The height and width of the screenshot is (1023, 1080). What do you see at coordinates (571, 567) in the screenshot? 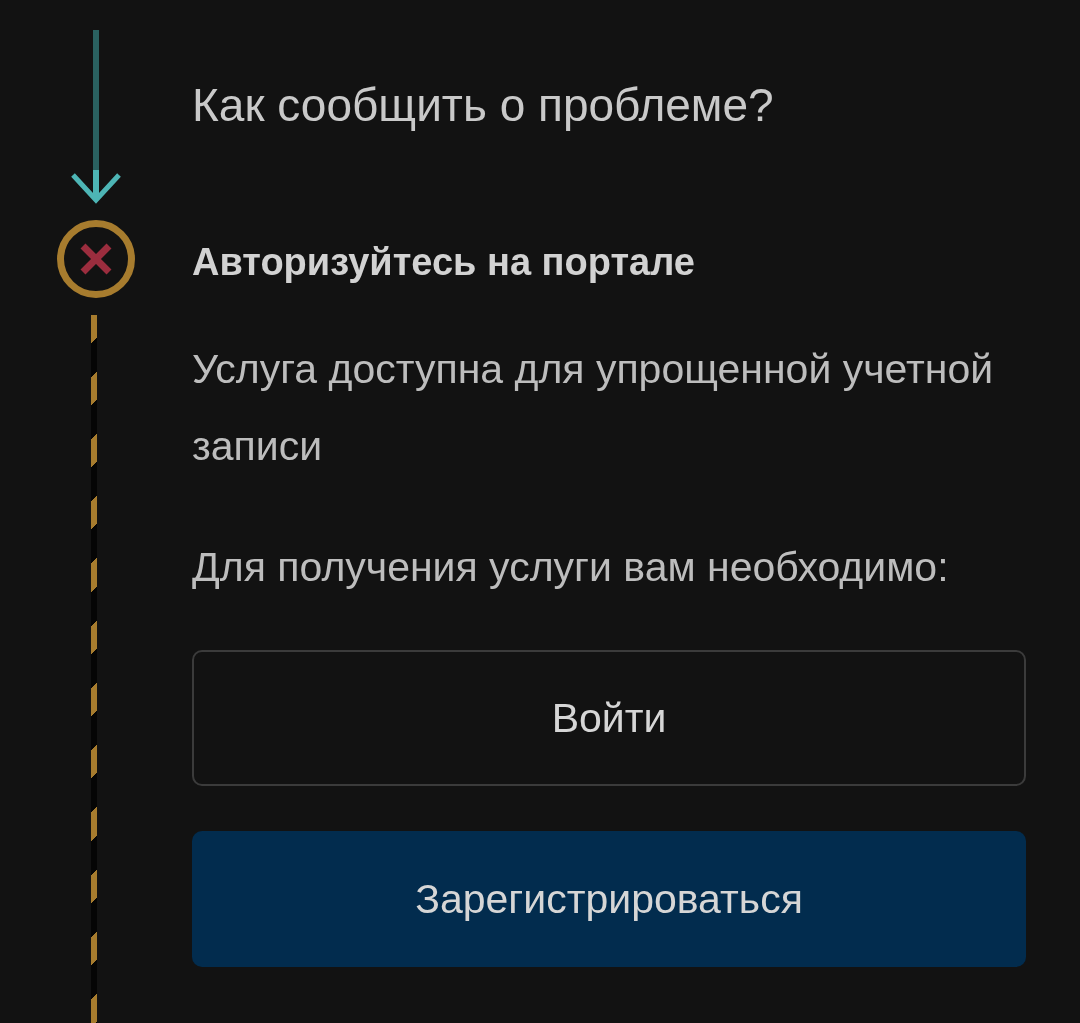
I see `step-prompt: Для получения услуги вам необходимо:` at bounding box center [571, 567].